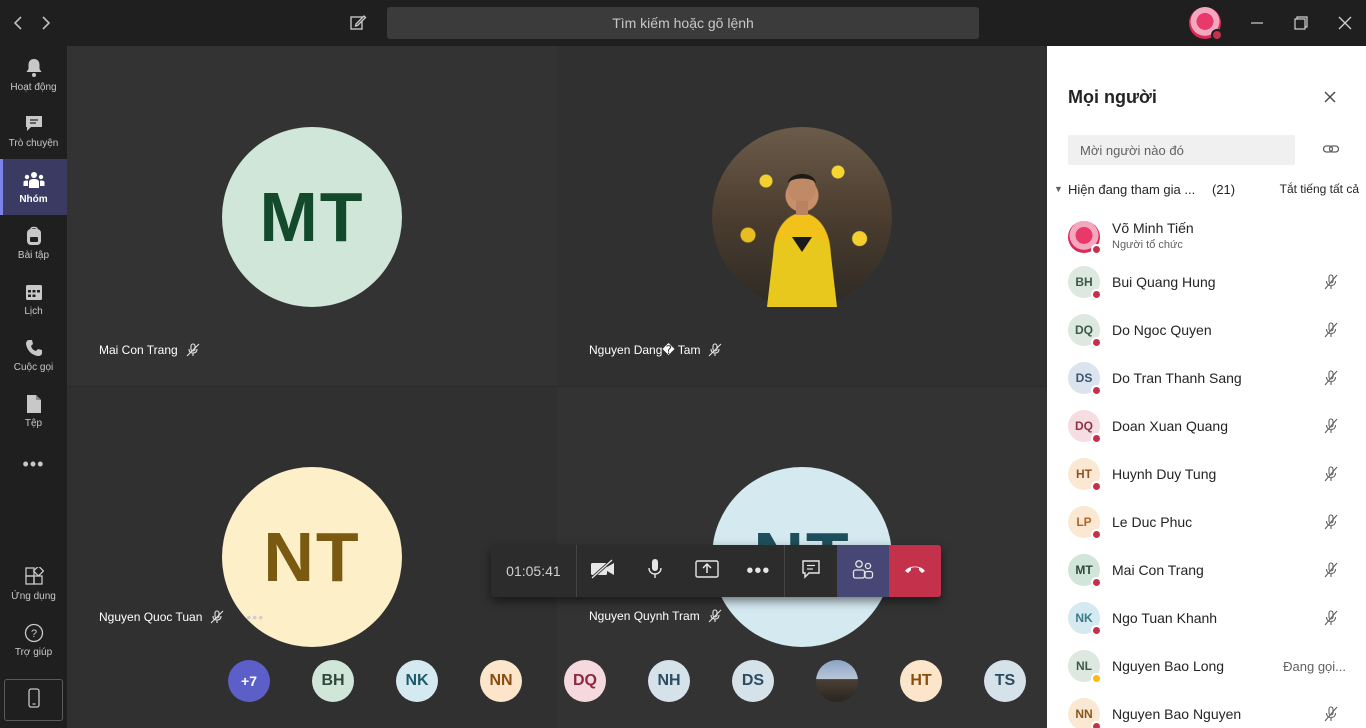 The image size is (1366, 728). I want to click on call-controls-bar: 01:05:41 •••, so click(716, 571).